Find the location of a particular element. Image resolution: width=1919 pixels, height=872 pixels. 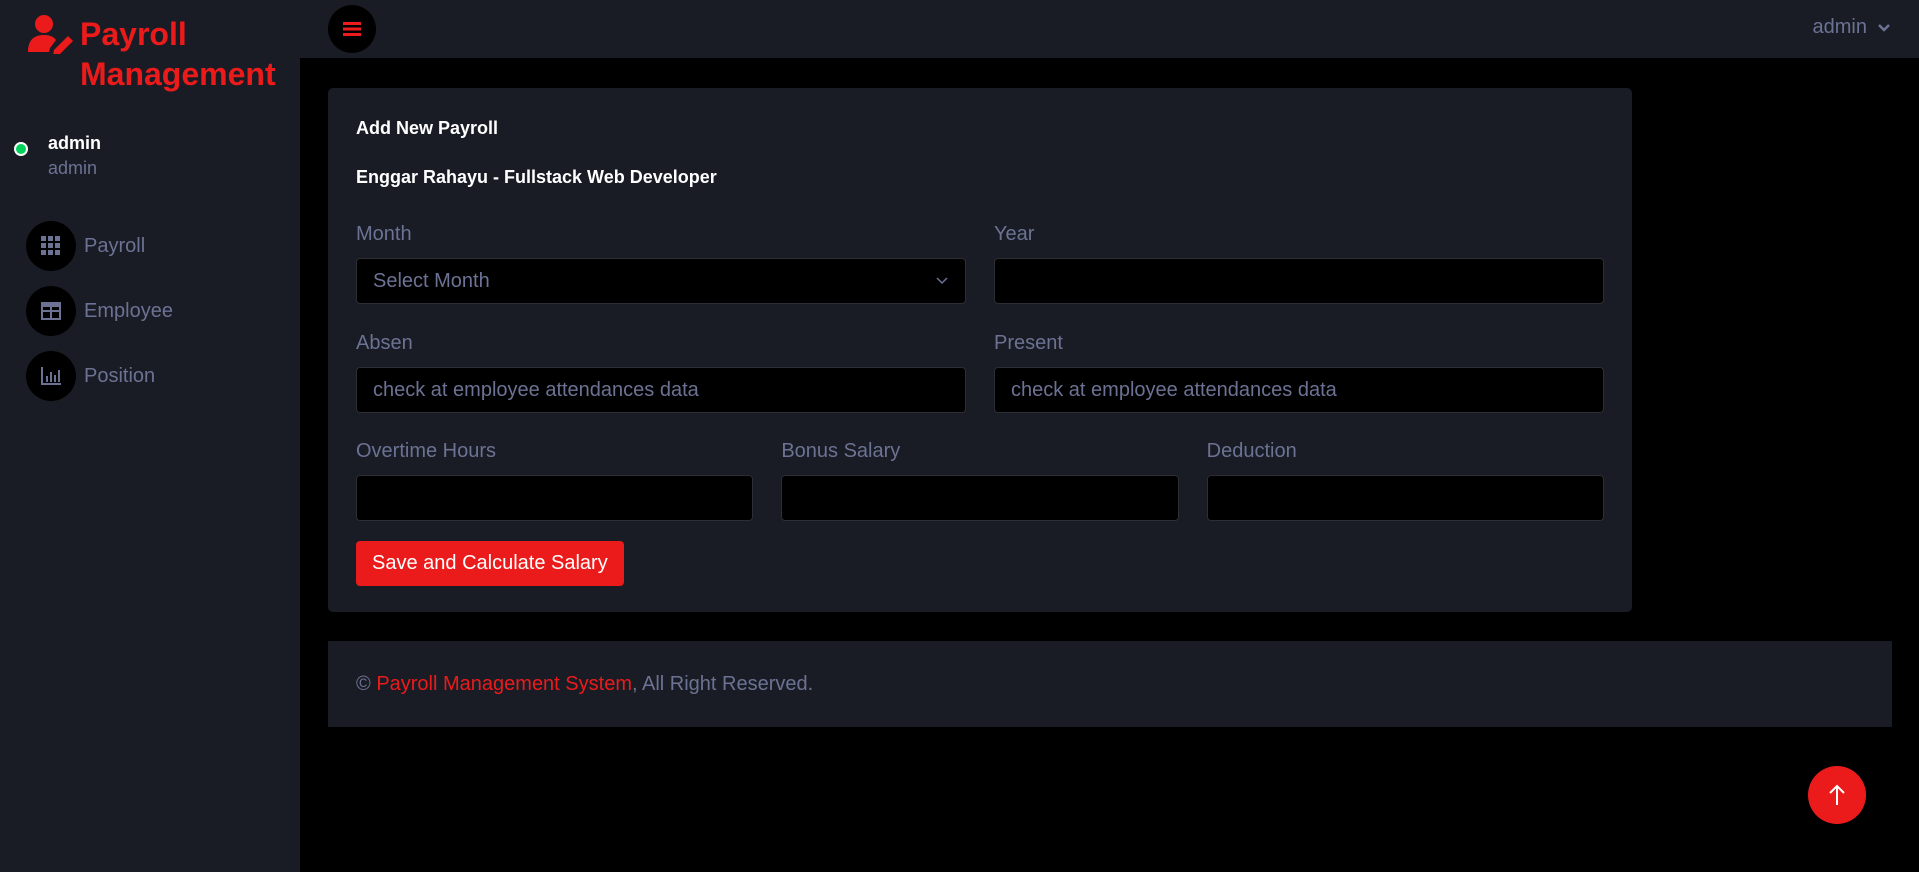

sidebar-item-payroll: Payroll is located at coordinates (99, 246).